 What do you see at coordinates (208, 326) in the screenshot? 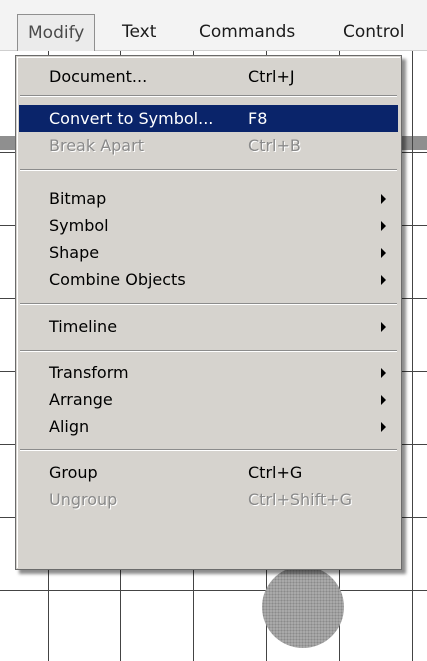
I see `menu-item-timeline: Timeline` at bounding box center [208, 326].